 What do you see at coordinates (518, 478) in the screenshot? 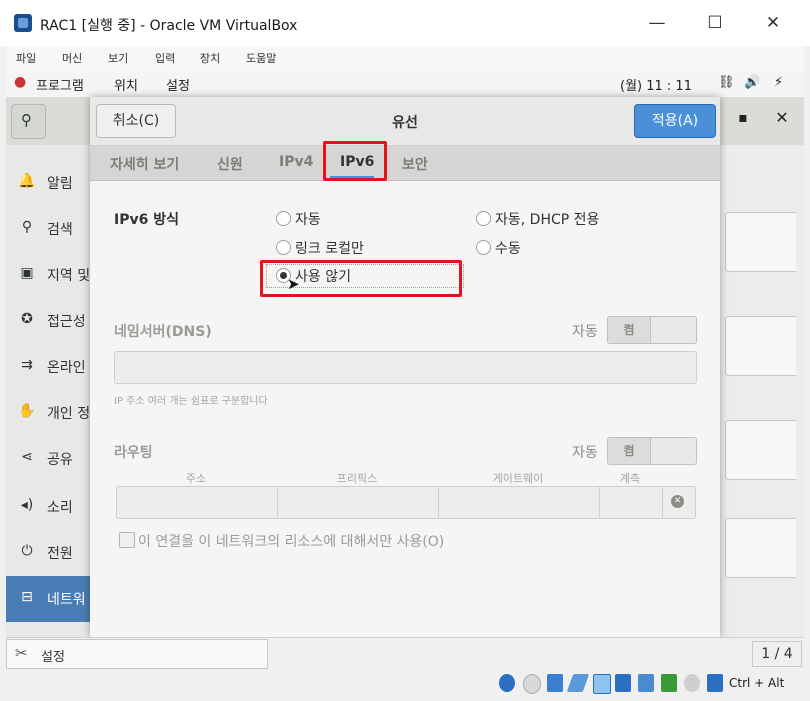
I see `column-header-gateway: 게이트웨이` at bounding box center [518, 478].